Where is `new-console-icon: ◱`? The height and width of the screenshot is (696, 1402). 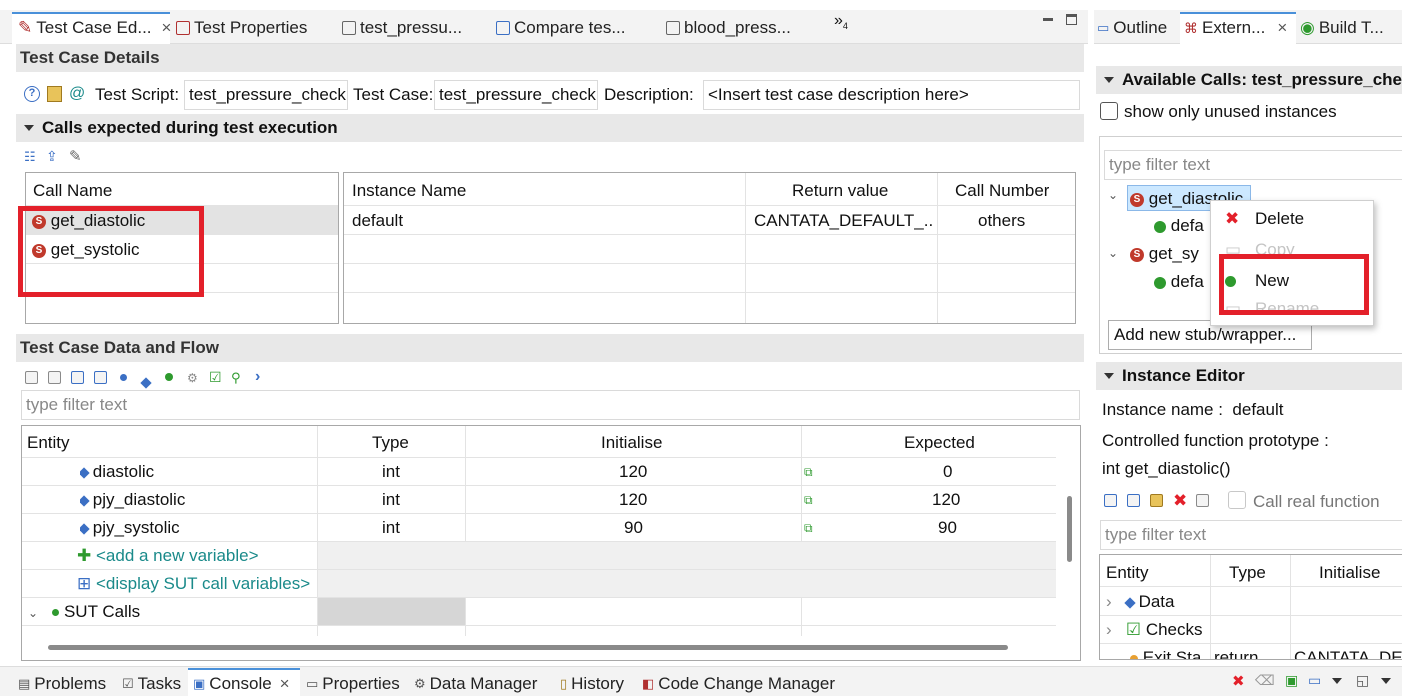 new-console-icon: ◱ is located at coordinates (1362, 680).